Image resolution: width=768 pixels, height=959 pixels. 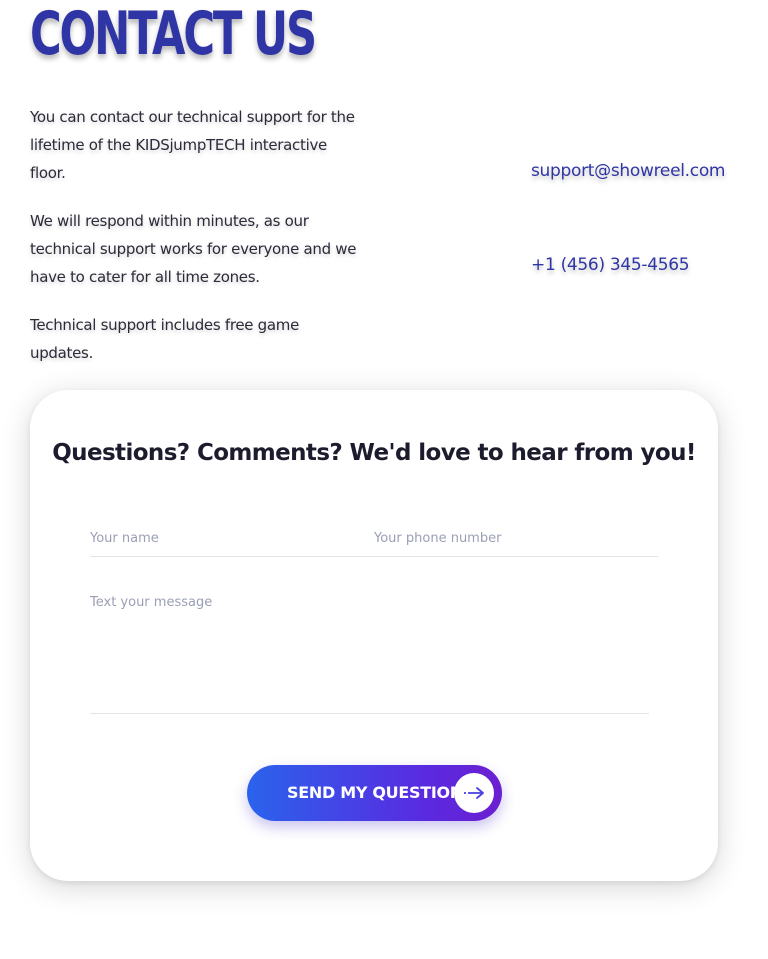 I want to click on send-button-label: SEND MY QUESTION, so click(x=375, y=792).